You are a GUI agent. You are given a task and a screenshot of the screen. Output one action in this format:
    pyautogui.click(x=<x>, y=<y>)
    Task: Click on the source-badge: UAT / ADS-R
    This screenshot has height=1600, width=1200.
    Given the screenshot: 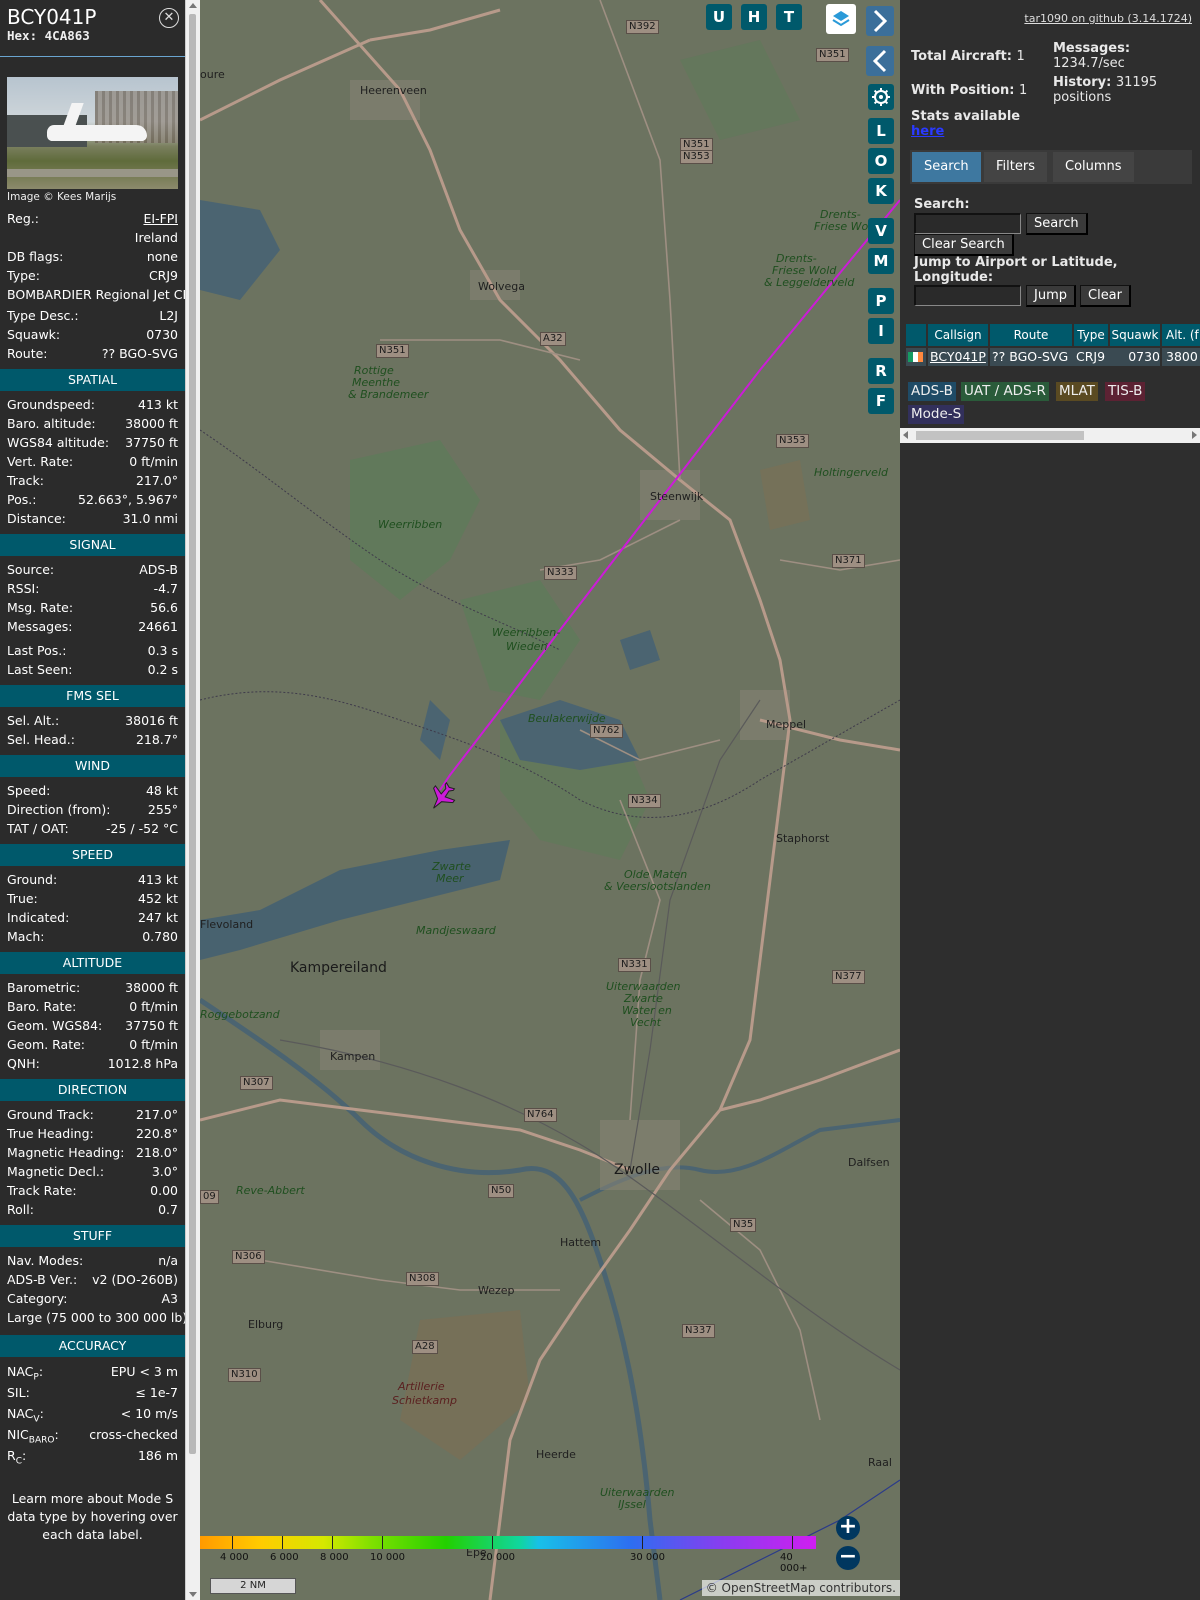 What is the action you would take?
    pyautogui.click(x=1005, y=391)
    